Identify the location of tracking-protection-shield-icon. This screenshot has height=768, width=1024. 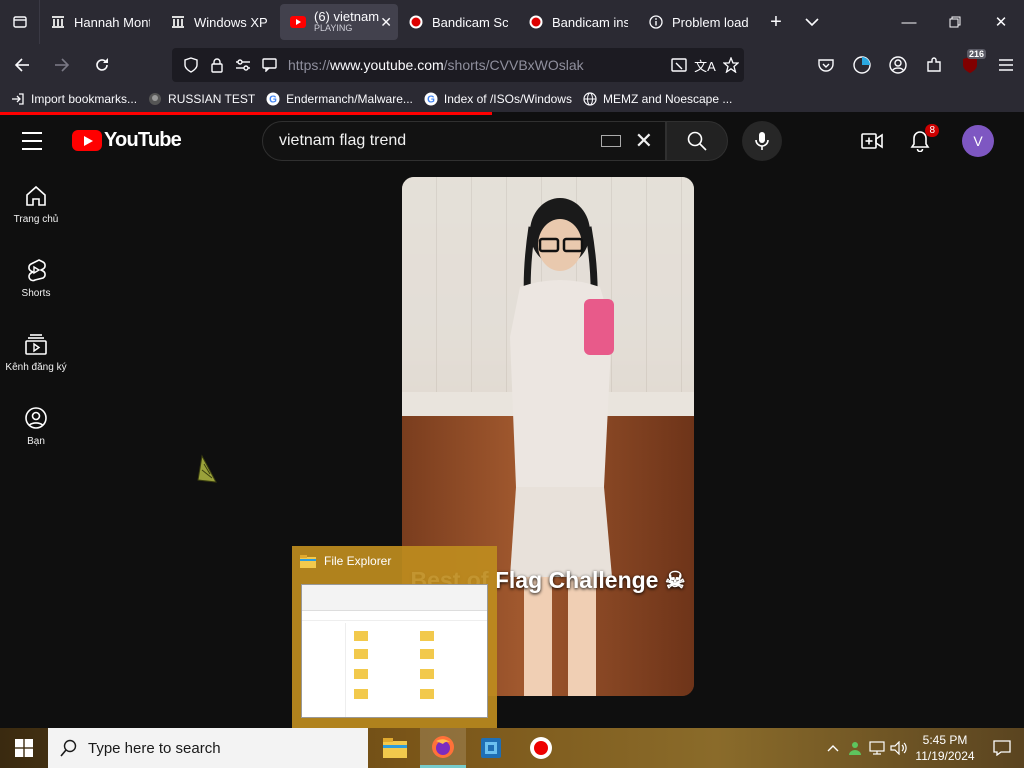
(191, 65).